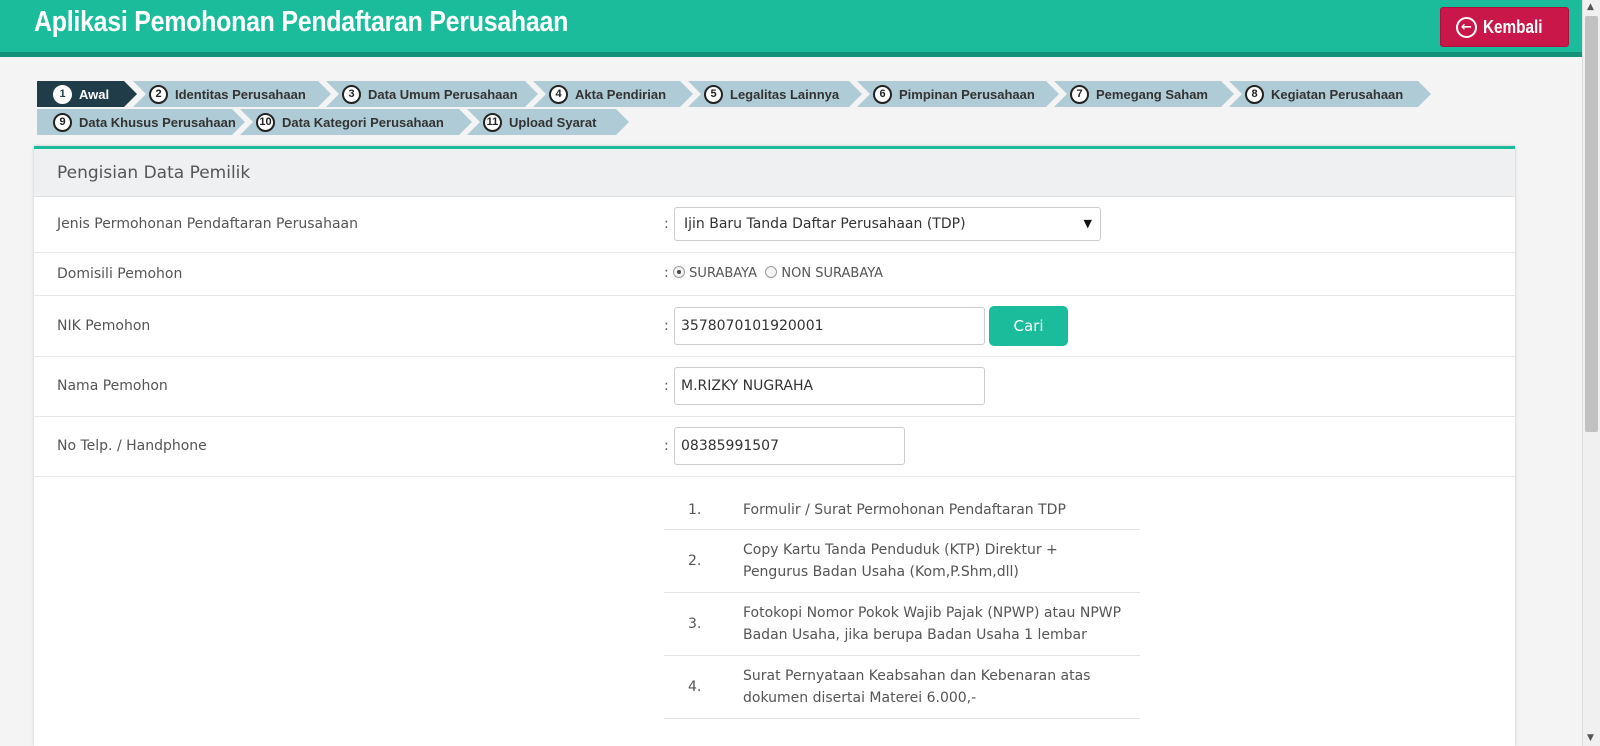  What do you see at coordinates (829, 386) in the screenshot?
I see `nama-input: M.RIZKY NUGRAHA` at bounding box center [829, 386].